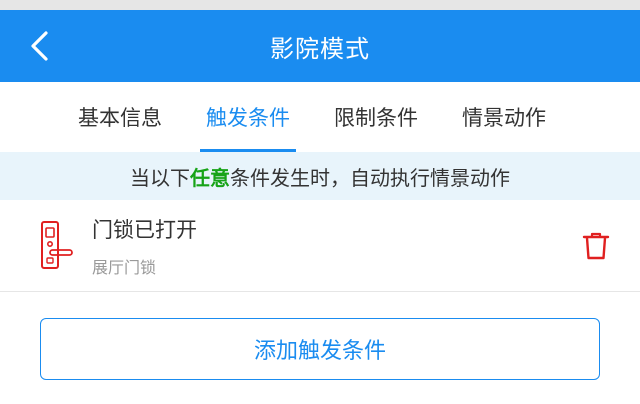  What do you see at coordinates (335, 246) in the screenshot?
I see `condition-text: 门锁已打开 展厅门锁` at bounding box center [335, 246].